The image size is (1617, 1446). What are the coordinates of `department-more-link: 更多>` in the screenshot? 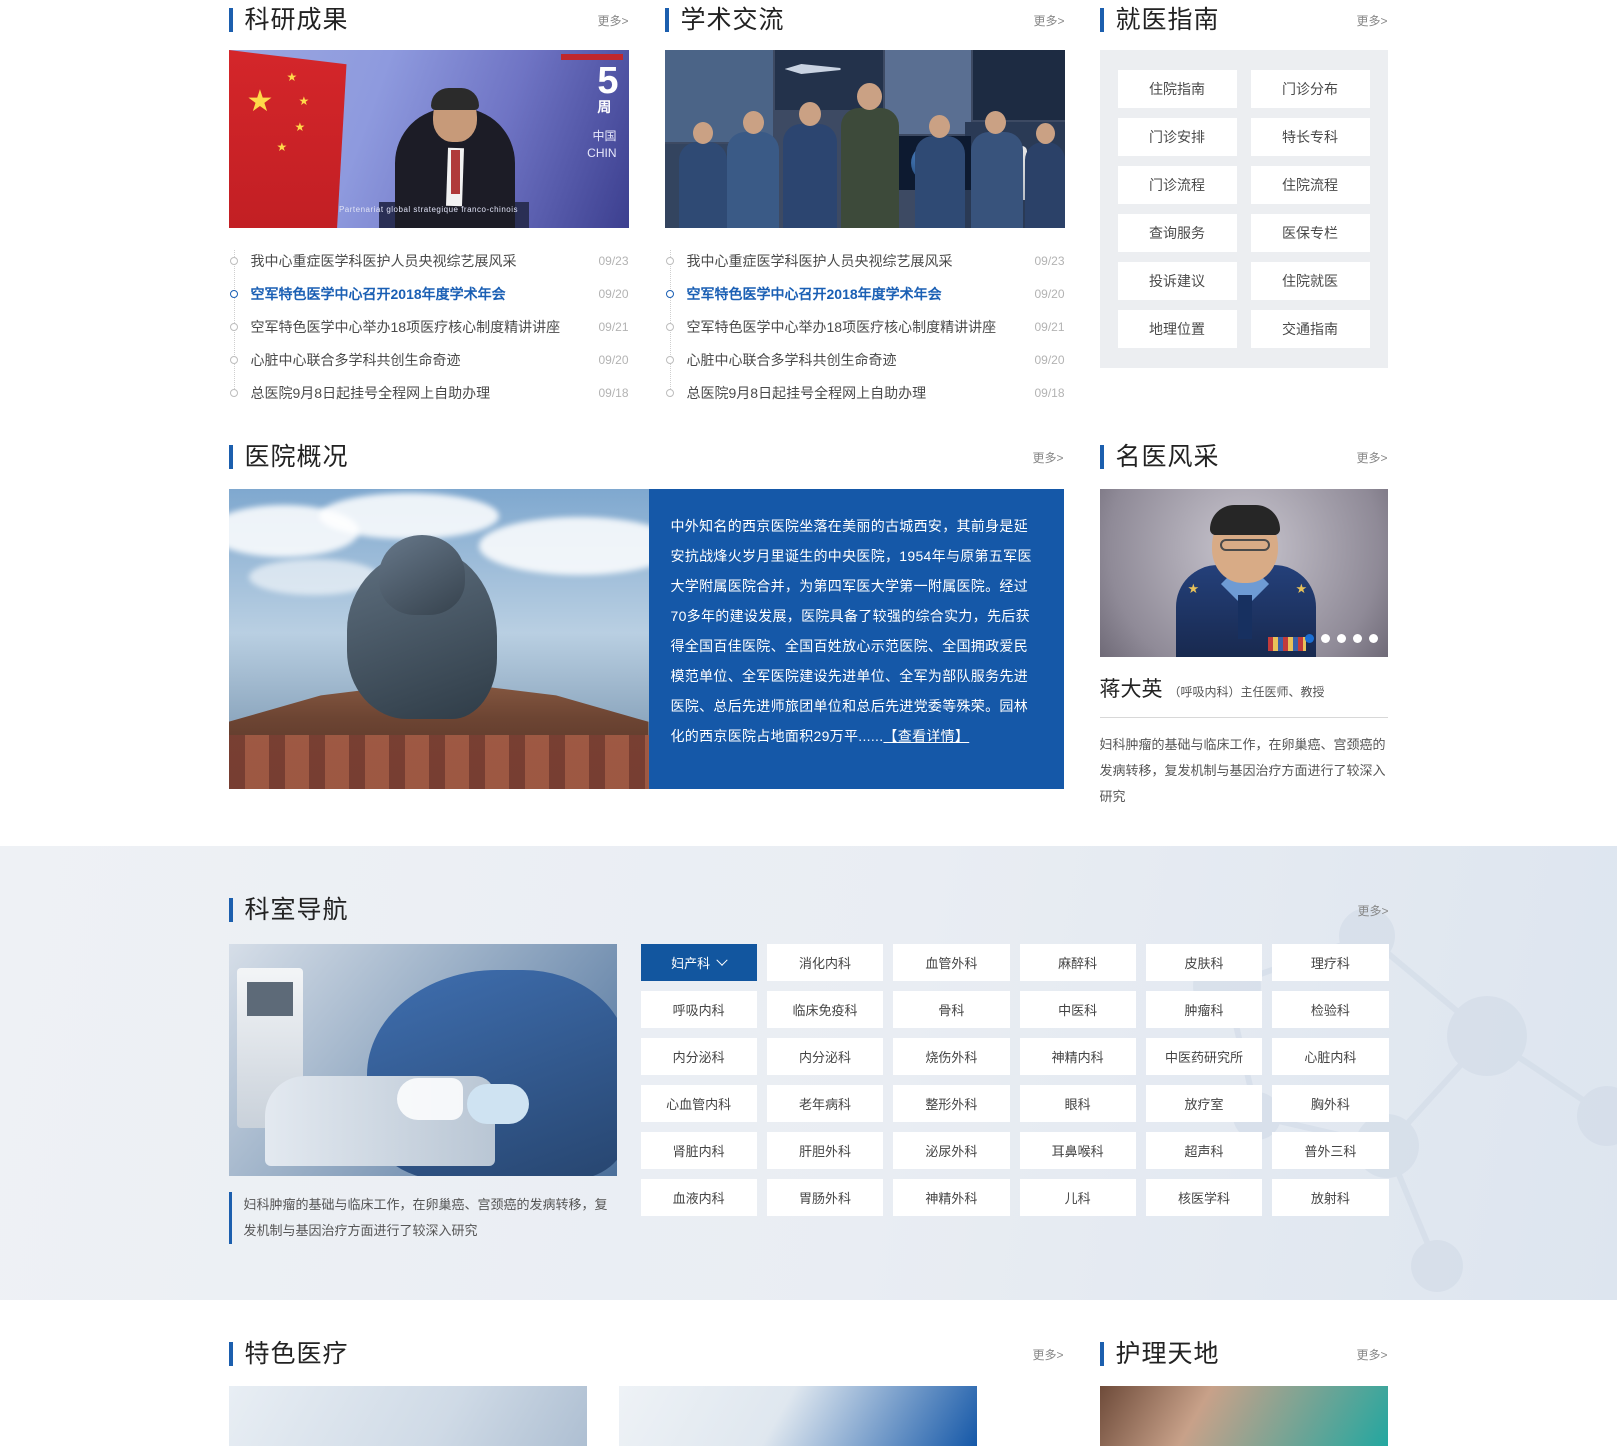 It's located at (1372, 910).